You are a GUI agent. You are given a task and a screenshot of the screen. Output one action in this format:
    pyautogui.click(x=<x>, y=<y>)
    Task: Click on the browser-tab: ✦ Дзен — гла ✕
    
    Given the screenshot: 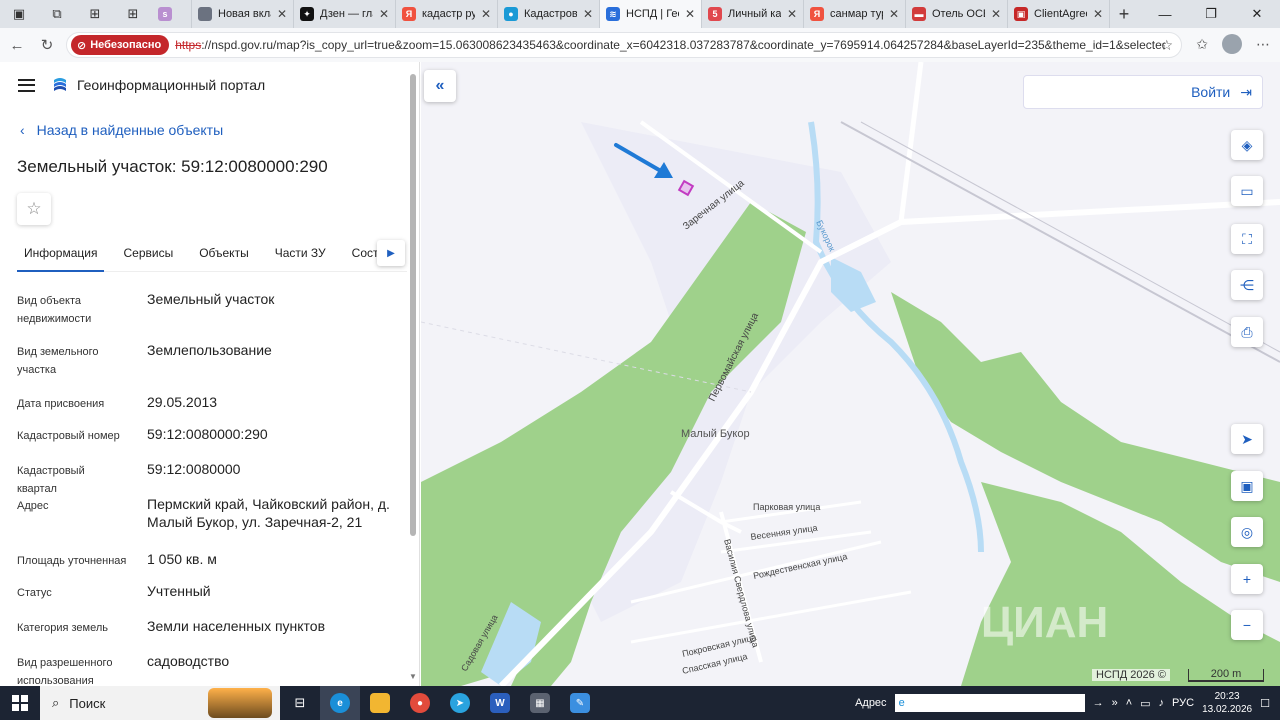 What is the action you would take?
    pyautogui.click(x=345, y=14)
    